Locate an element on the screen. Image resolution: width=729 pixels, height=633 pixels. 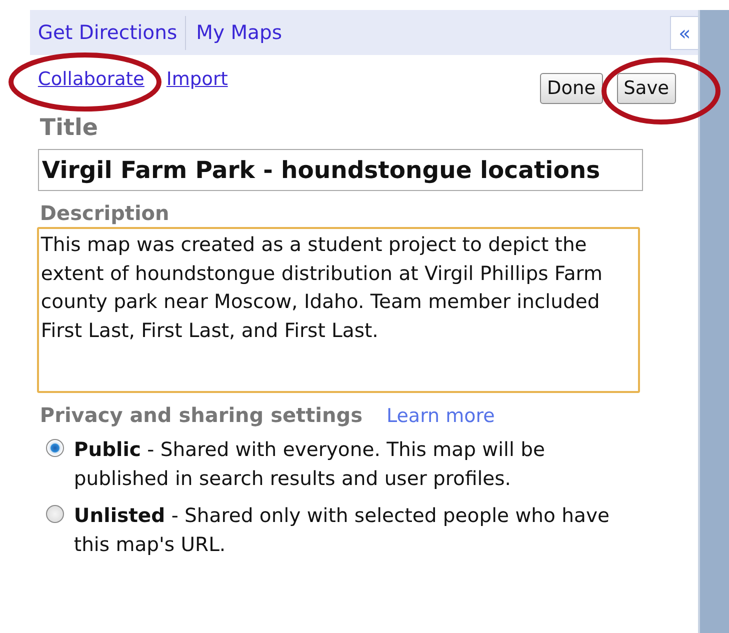
done-button: Done is located at coordinates (571, 88).